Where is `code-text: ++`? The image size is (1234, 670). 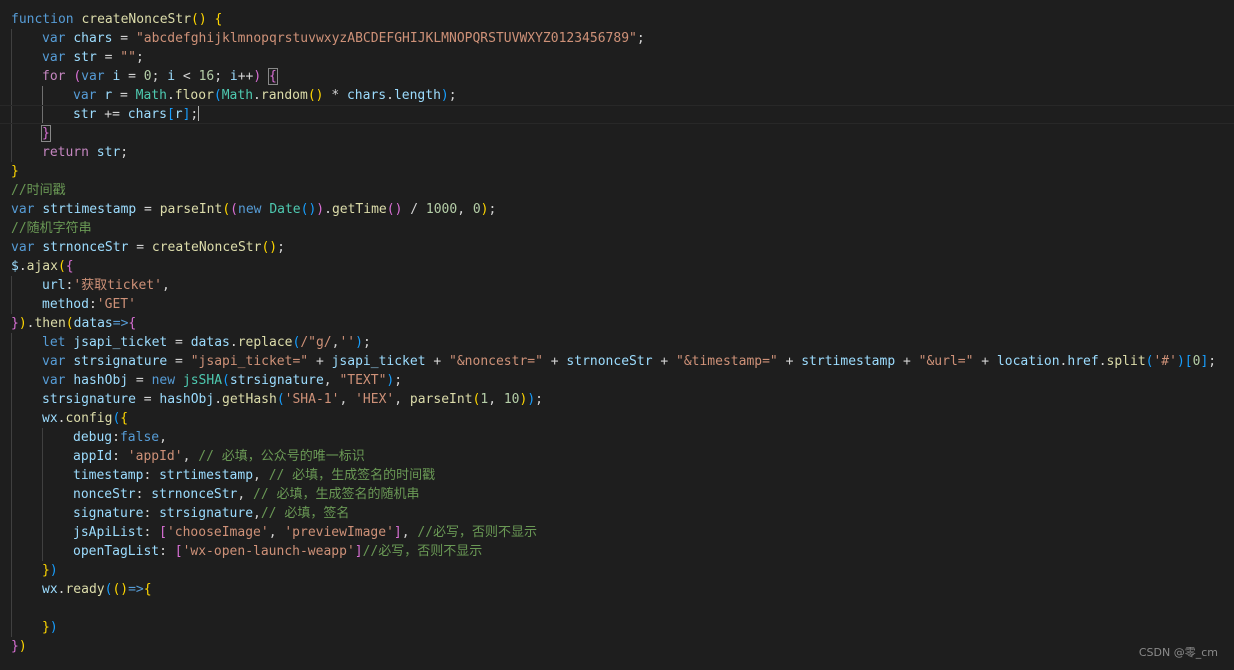 code-text: ++ is located at coordinates (245, 76).